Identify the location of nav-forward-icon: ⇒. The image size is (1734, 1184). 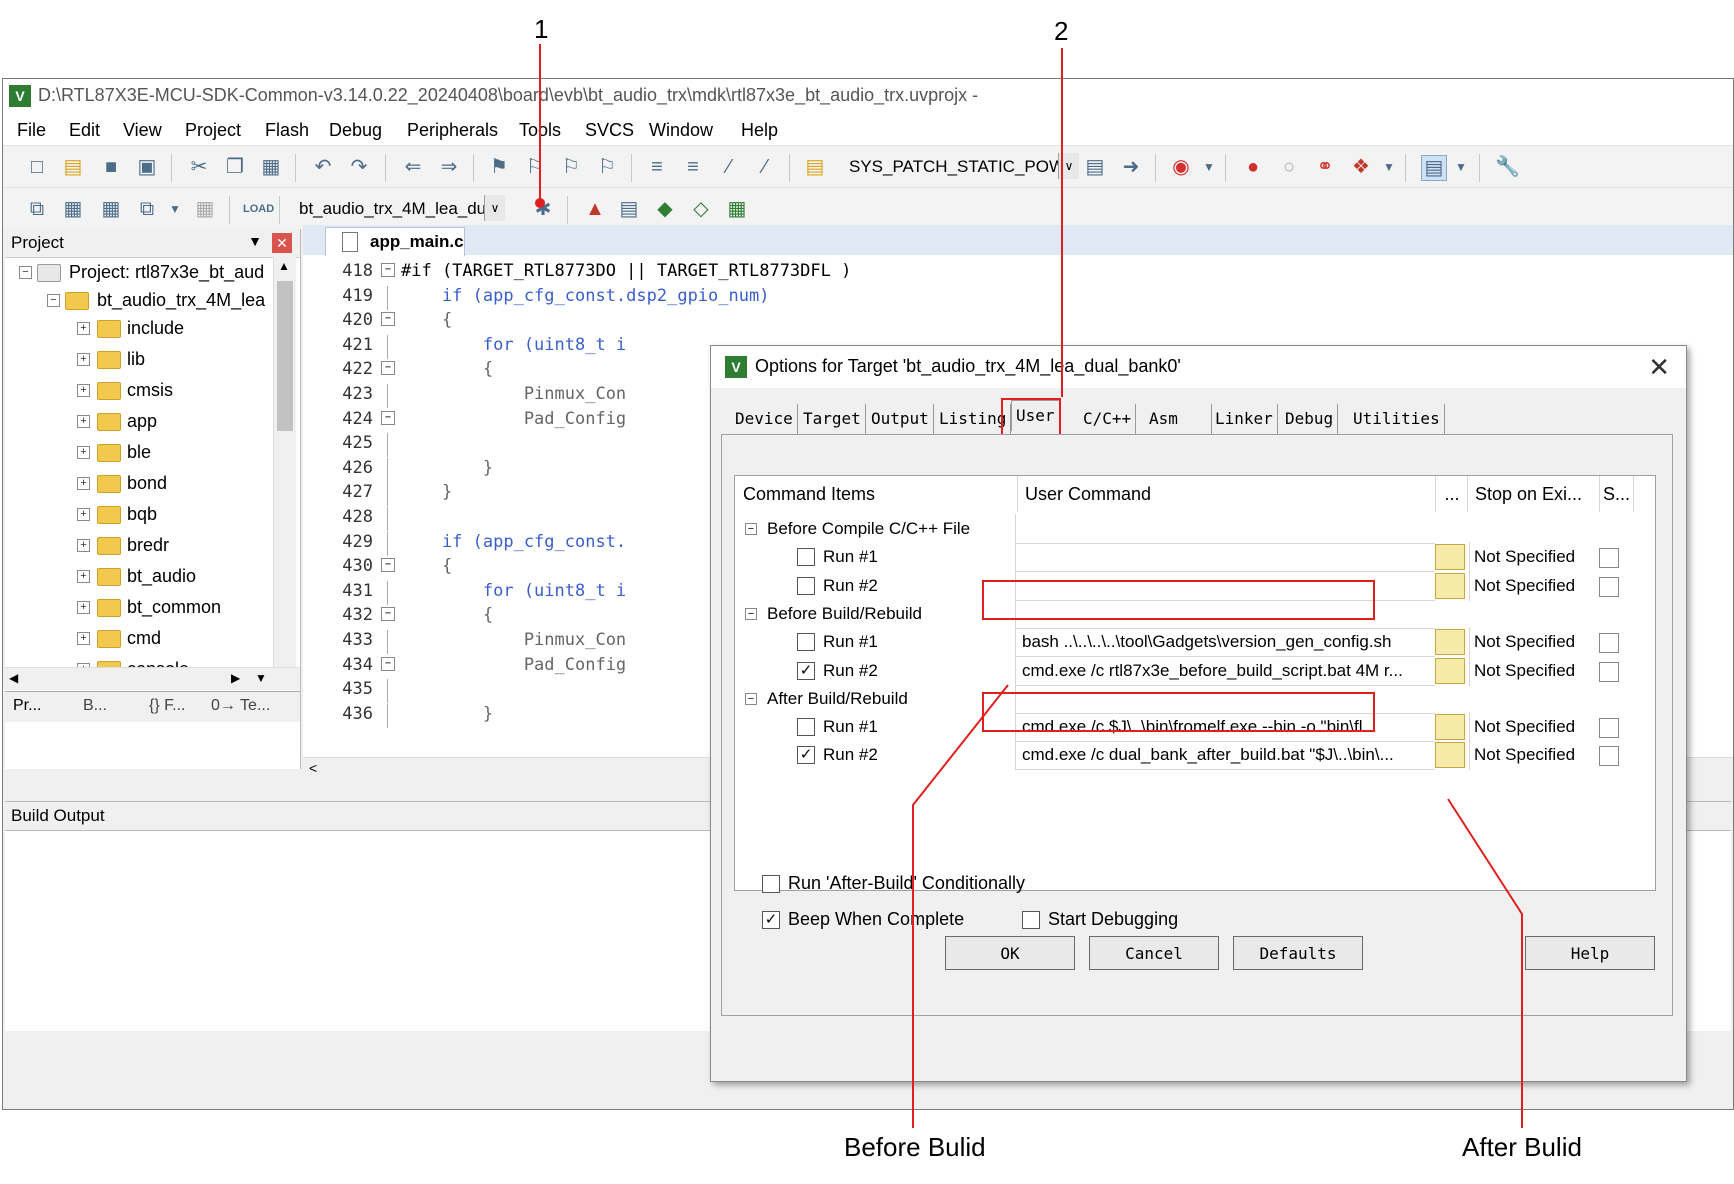
(449, 167).